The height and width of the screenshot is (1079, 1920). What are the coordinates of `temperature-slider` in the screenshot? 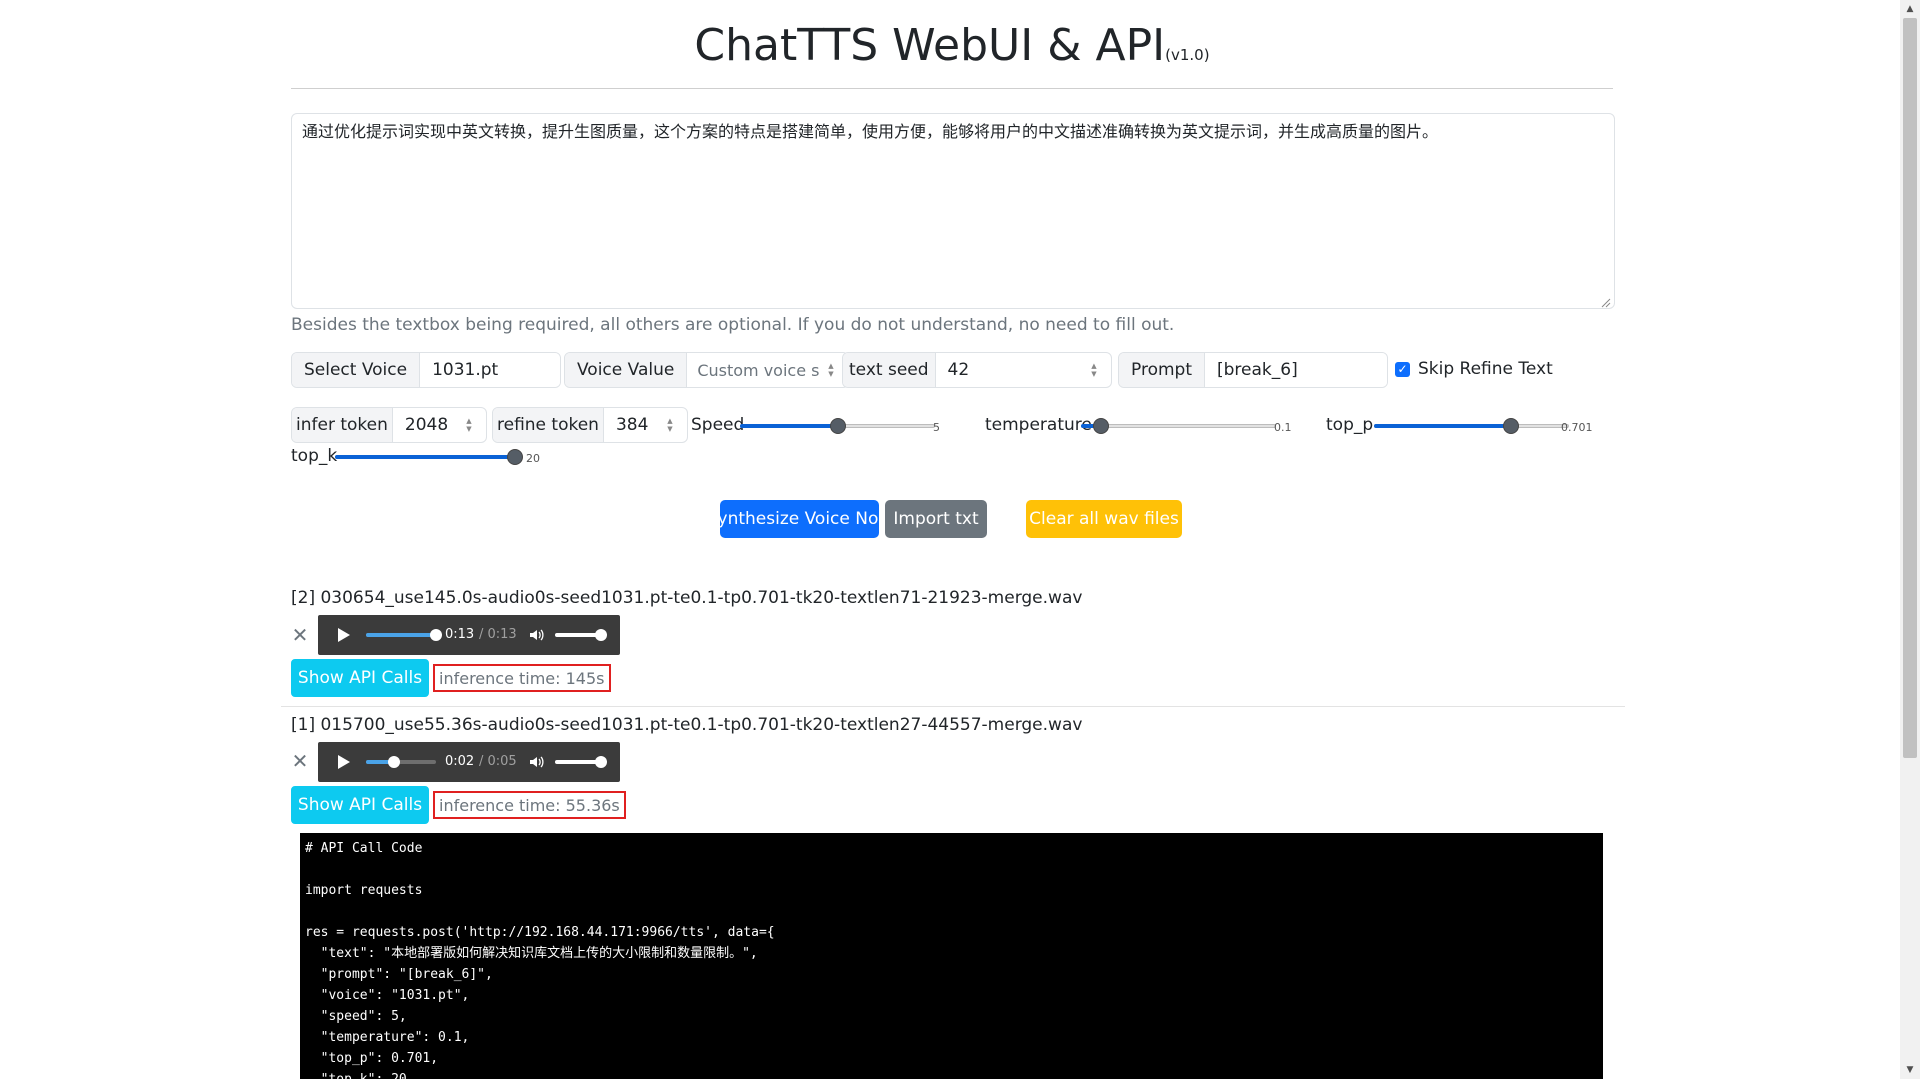 It's located at (1178, 426).